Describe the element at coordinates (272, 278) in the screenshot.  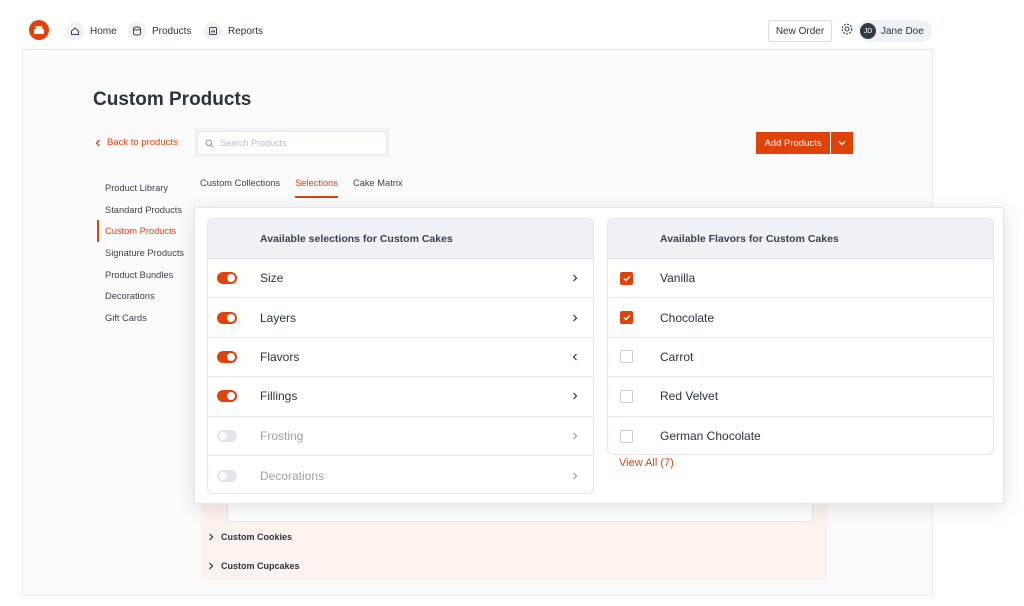
I see `selection-label: Size` at that location.